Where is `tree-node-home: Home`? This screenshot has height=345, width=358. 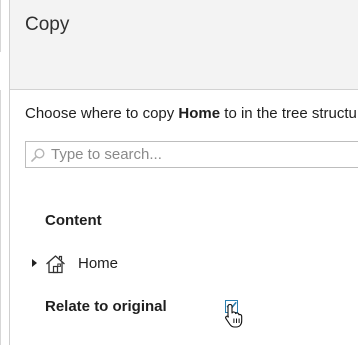 tree-node-home: Home is located at coordinates (130, 266).